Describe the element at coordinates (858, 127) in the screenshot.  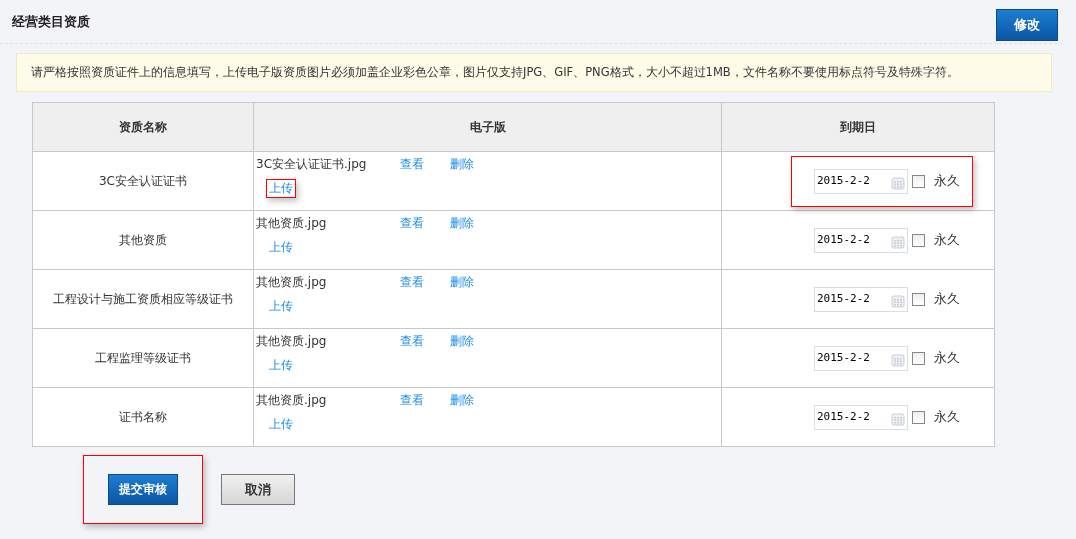
I see `column-header: 到期日` at that location.